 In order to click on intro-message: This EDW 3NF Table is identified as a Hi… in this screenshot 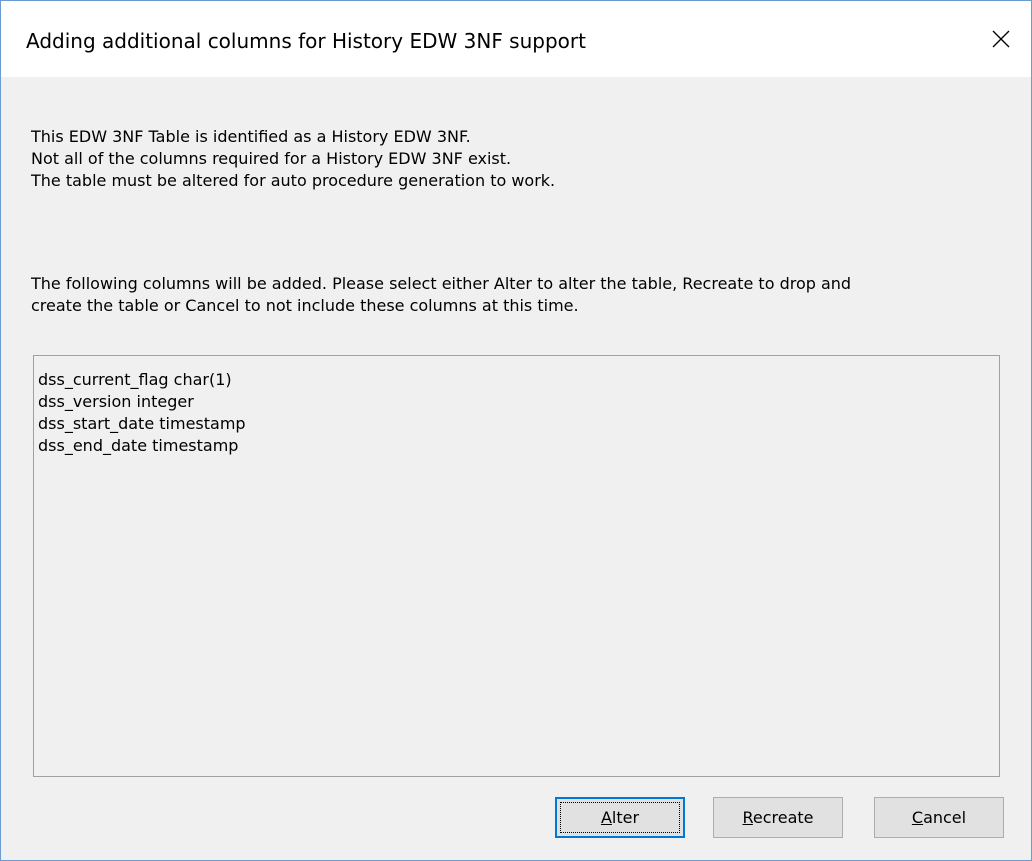, I will do `click(293, 159)`.